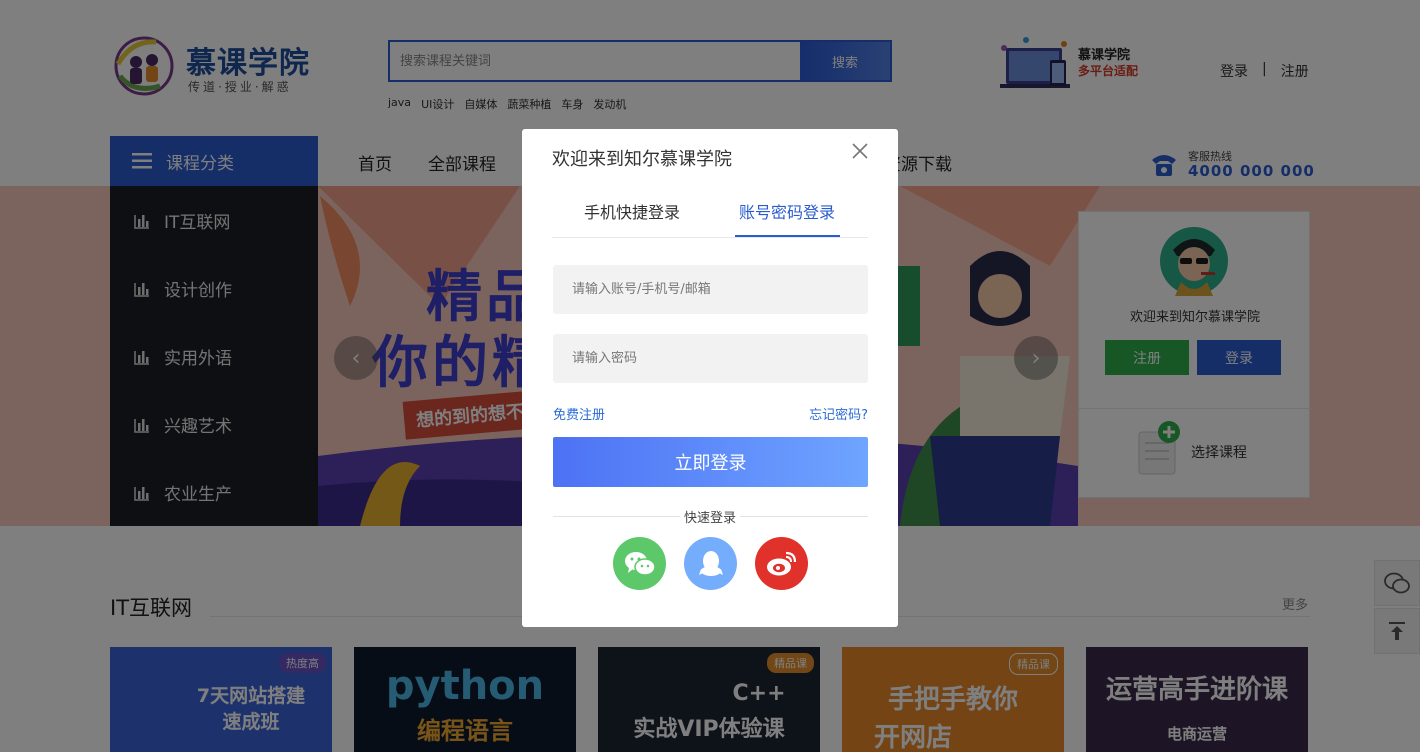  I want to click on quick-login-label: 快速登录, so click(709, 518).